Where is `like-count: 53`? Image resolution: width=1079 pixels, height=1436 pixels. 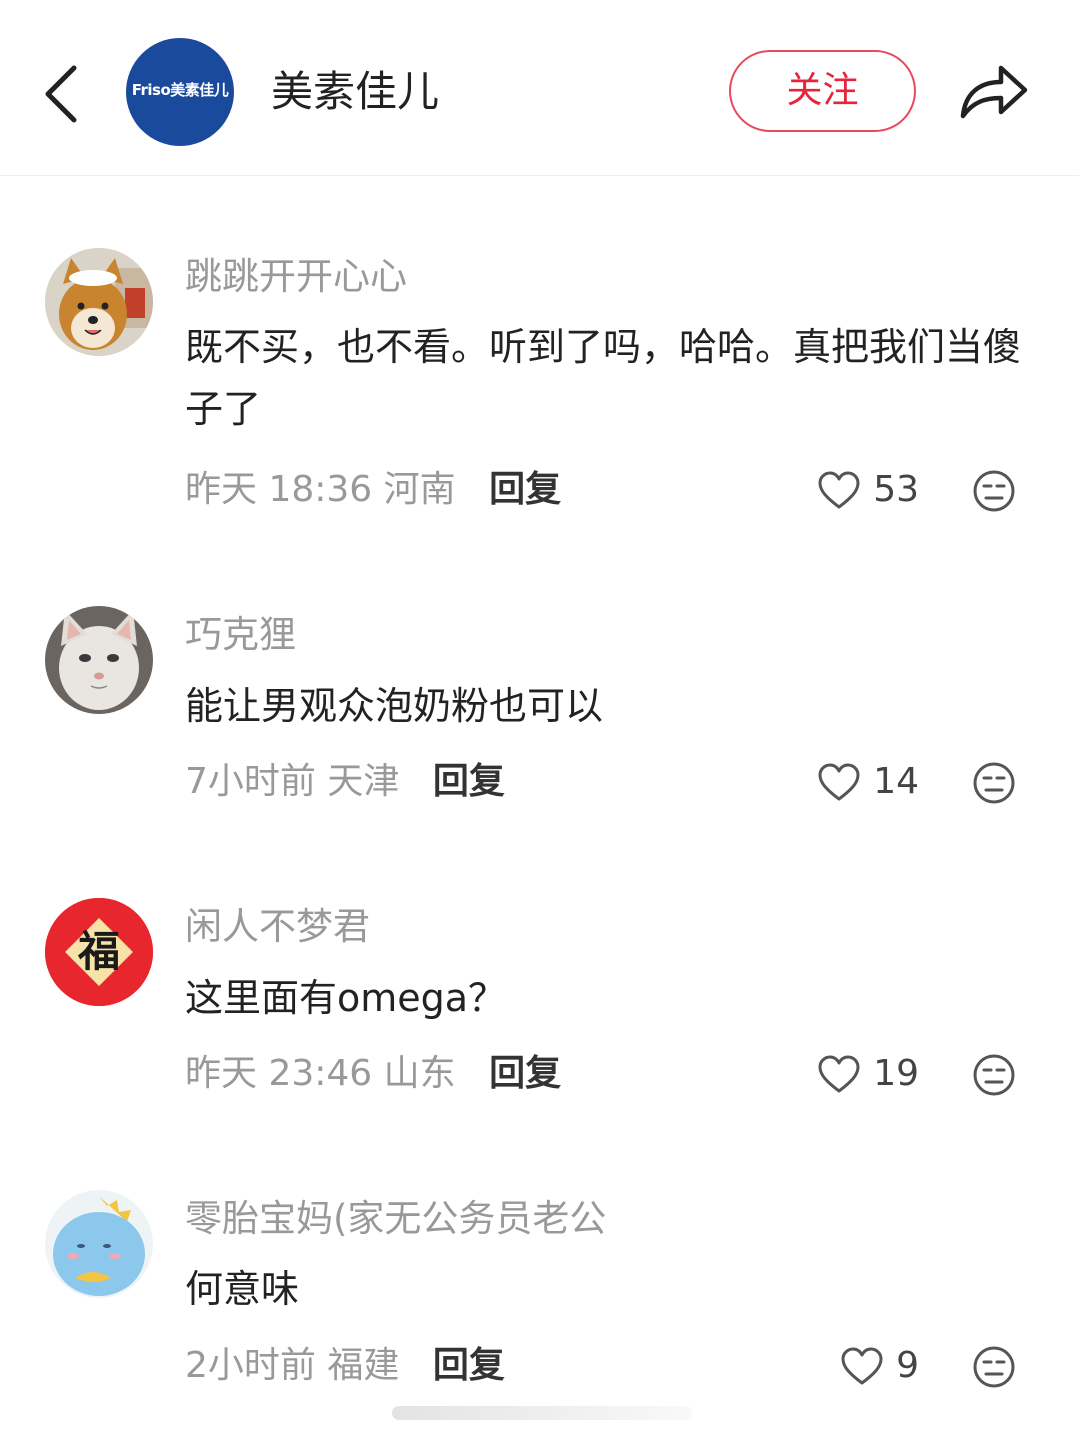 like-count: 53 is located at coordinates (896, 489).